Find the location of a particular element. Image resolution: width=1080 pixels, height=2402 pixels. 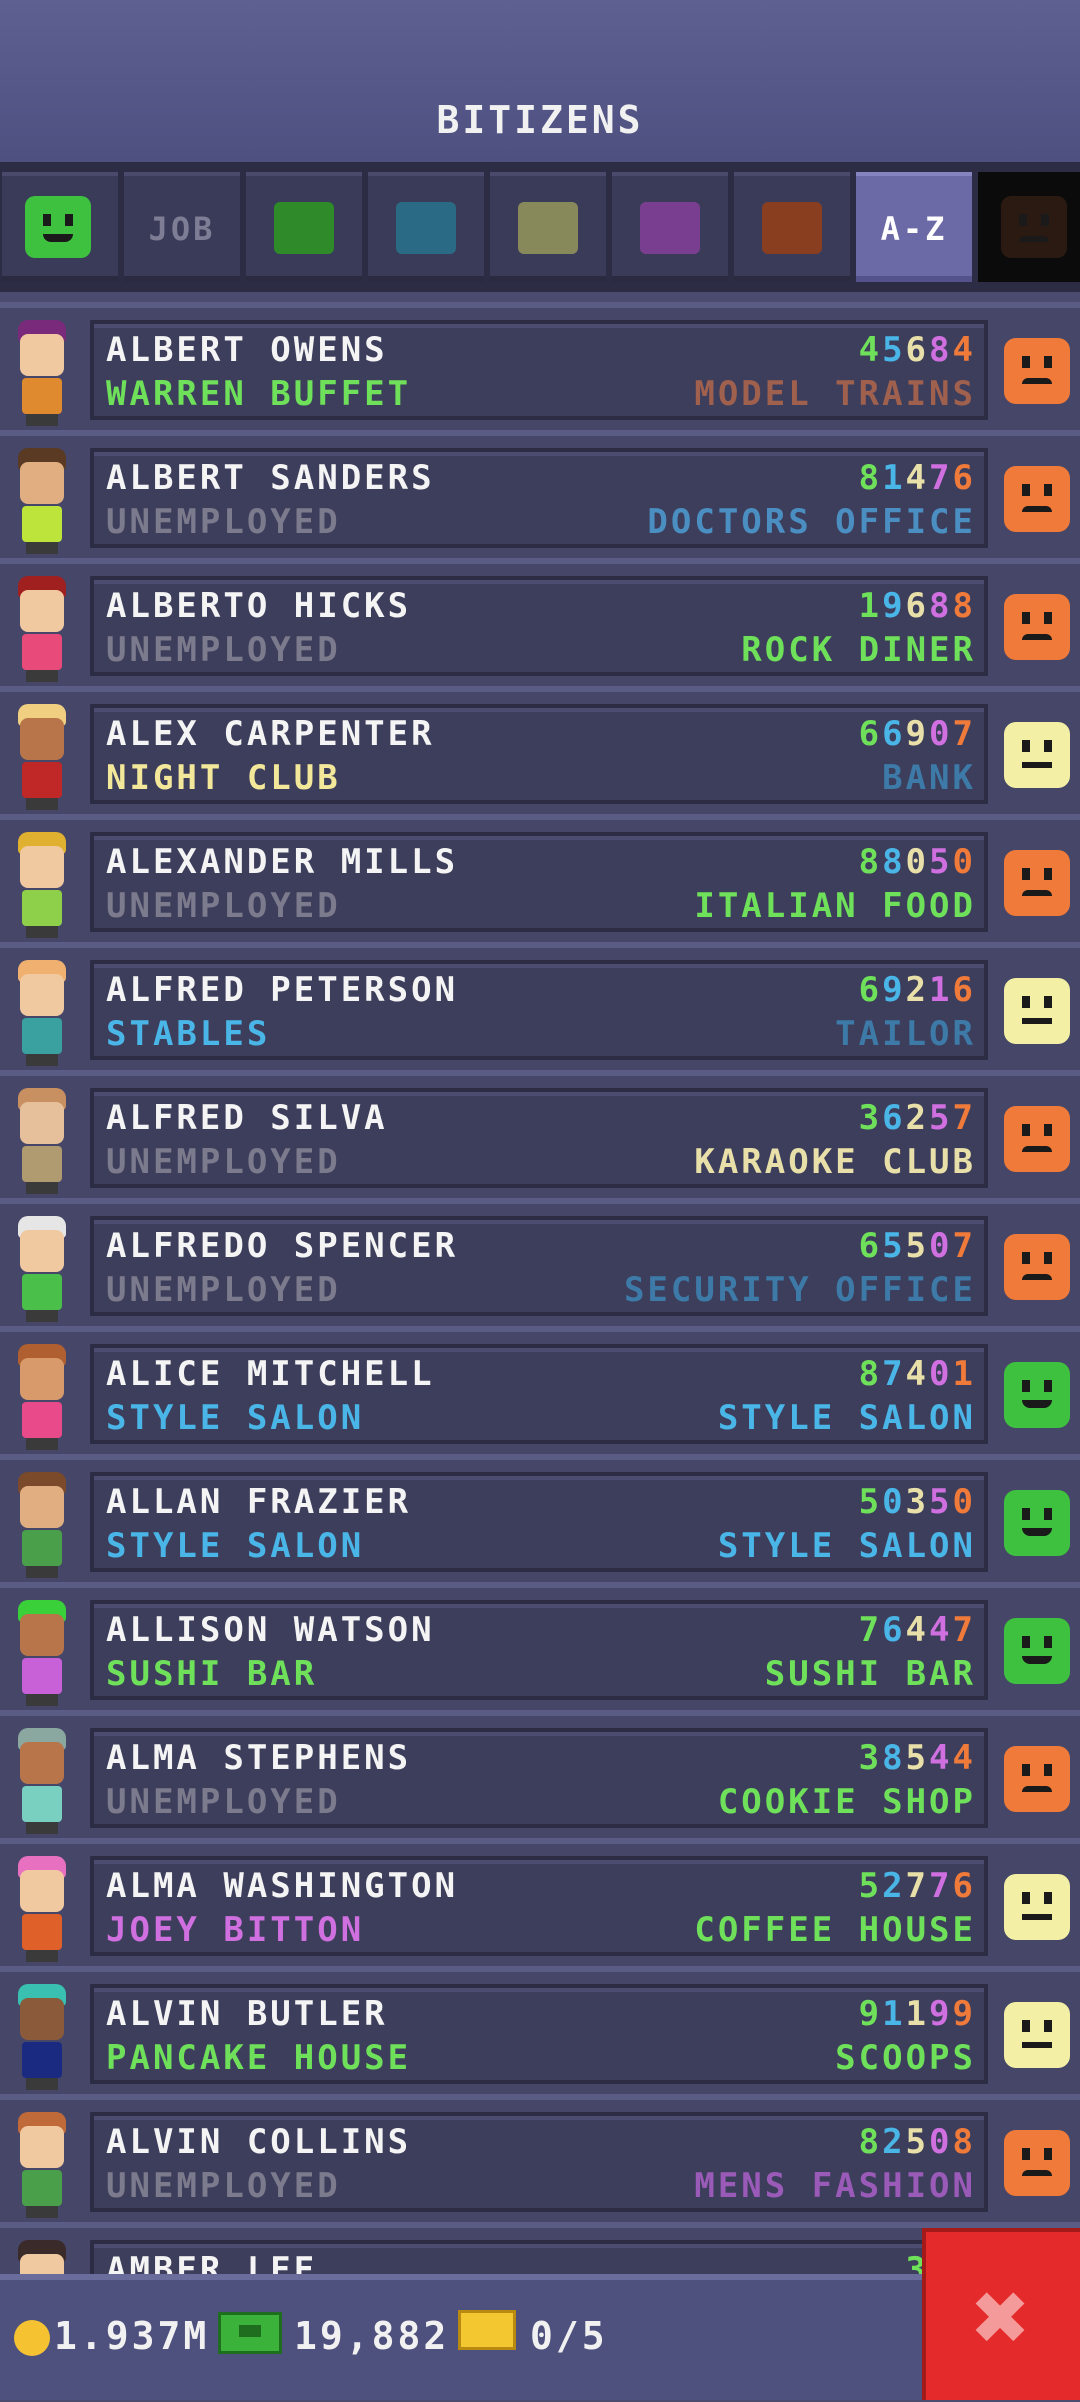

bitizen-job: NIGHT CLUB is located at coordinates (223, 778).